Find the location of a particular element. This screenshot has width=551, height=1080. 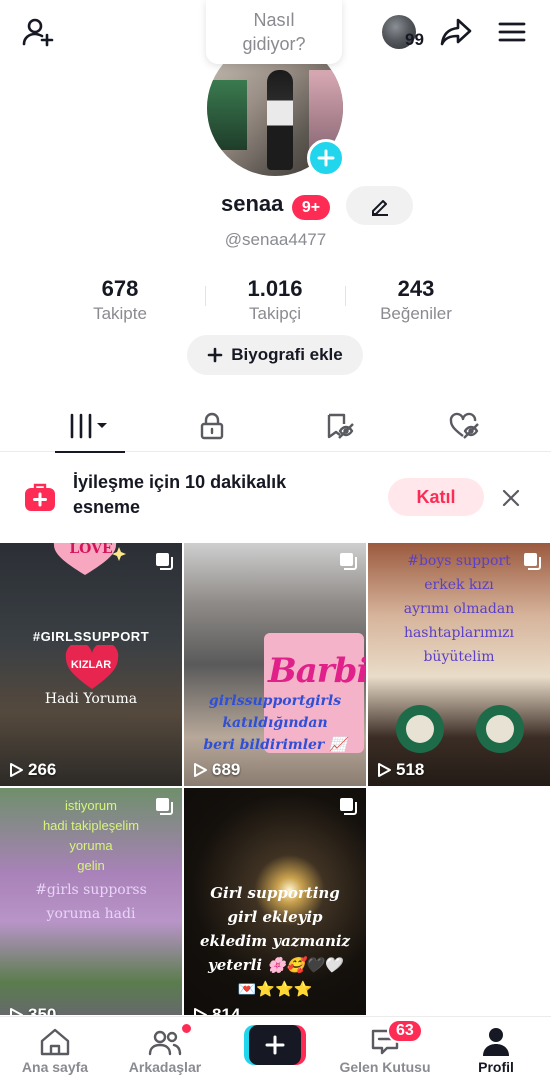

view-count: 689 is located at coordinates (216, 770).